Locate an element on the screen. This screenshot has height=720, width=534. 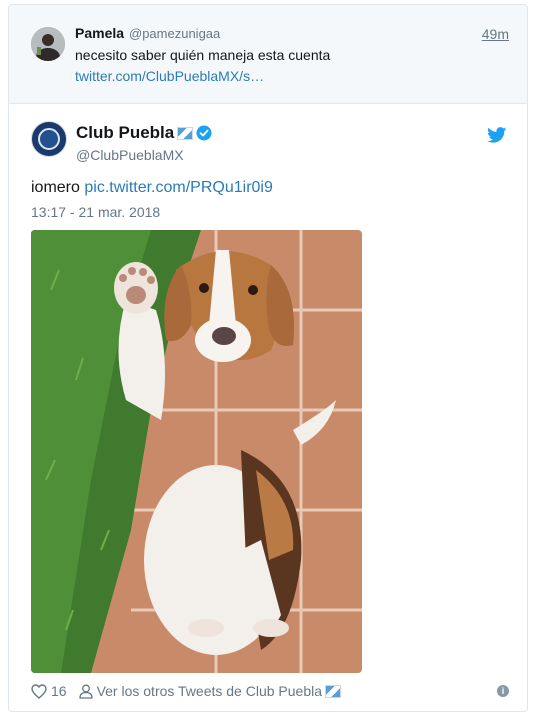
heart-icon is located at coordinates (39, 691).